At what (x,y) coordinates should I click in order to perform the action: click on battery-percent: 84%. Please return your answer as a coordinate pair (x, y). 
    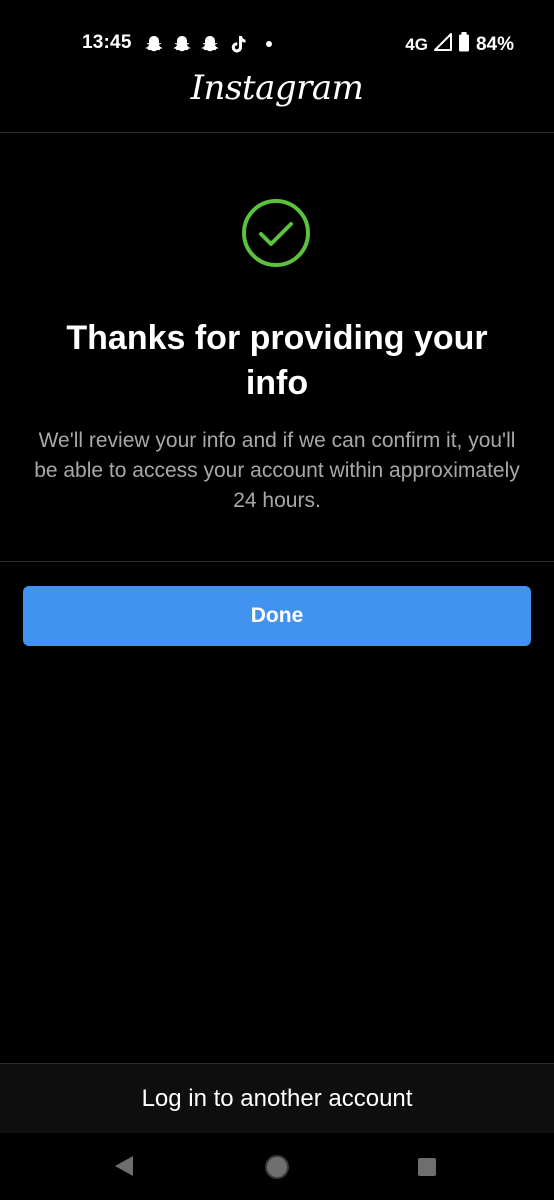
    Looking at the image, I should click on (494, 44).